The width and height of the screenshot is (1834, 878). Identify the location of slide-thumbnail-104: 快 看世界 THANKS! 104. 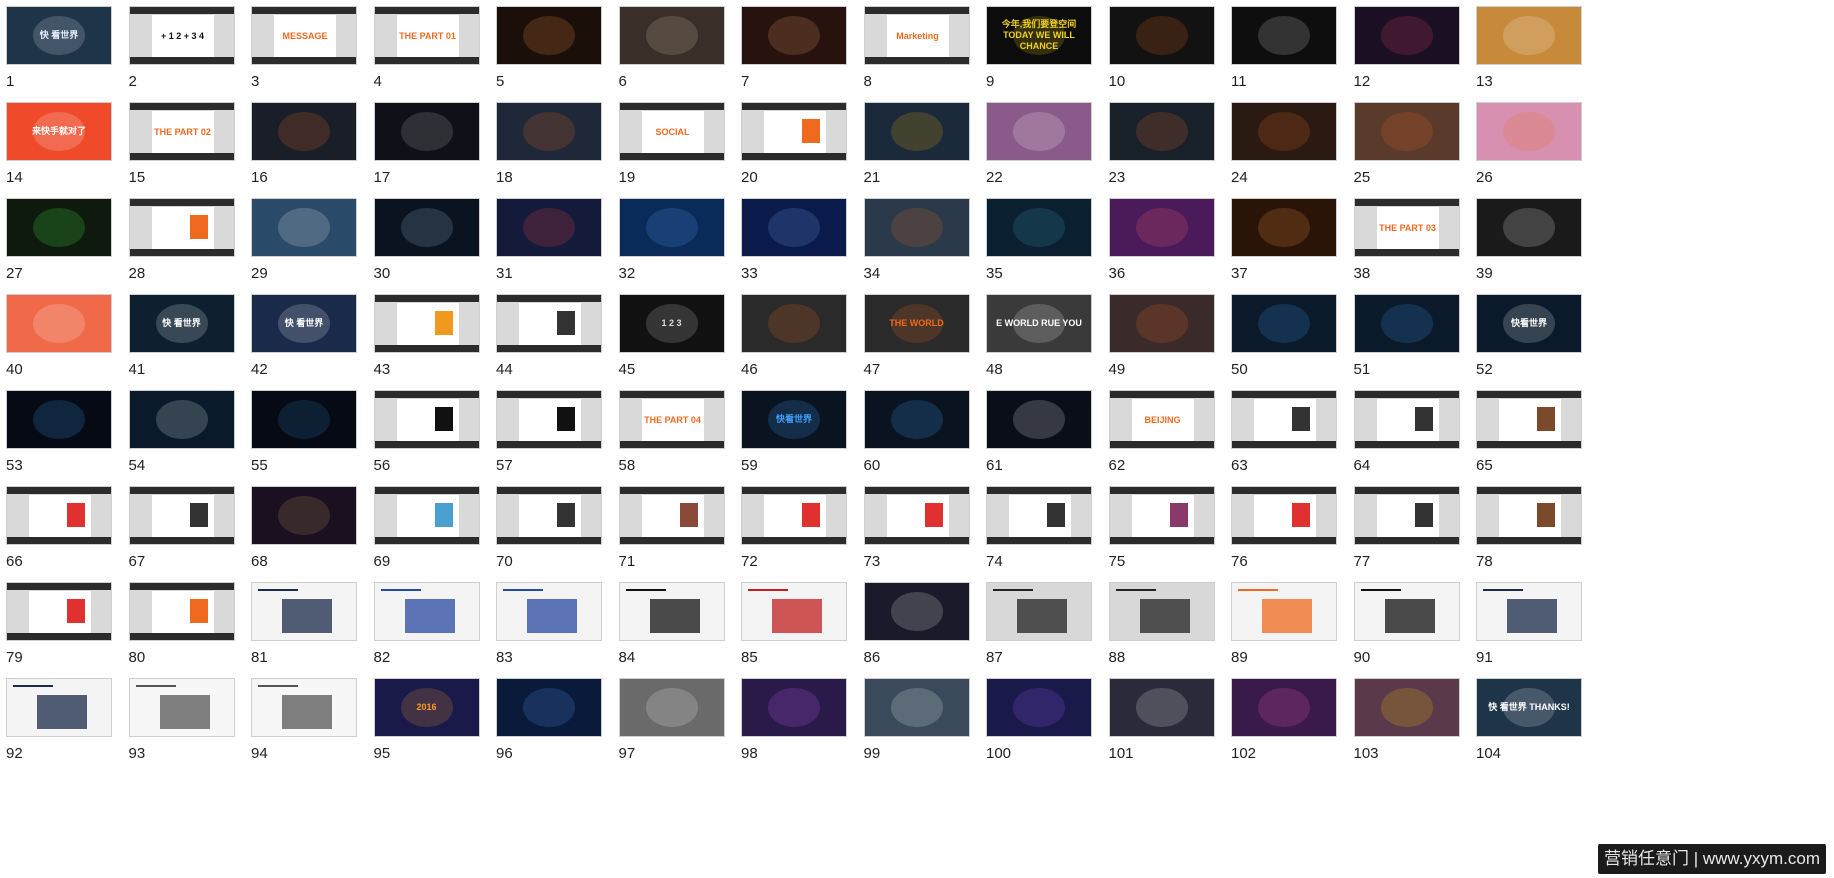
(1541, 728).